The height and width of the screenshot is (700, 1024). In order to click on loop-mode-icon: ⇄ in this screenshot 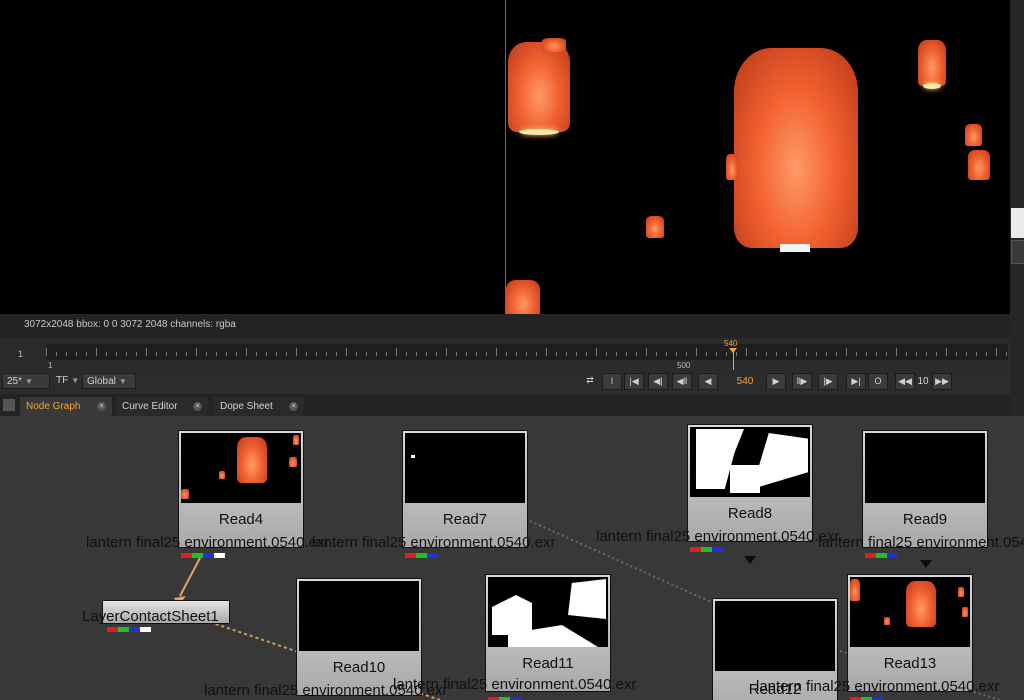, I will do `click(590, 381)`.